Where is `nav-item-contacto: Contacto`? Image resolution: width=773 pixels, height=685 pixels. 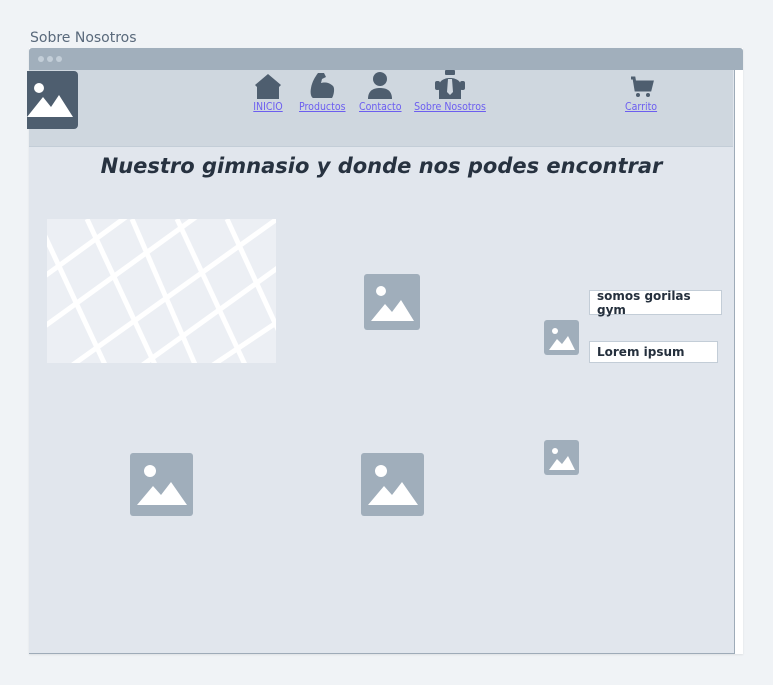
nav-item-contacto: Contacto is located at coordinates (380, 91).